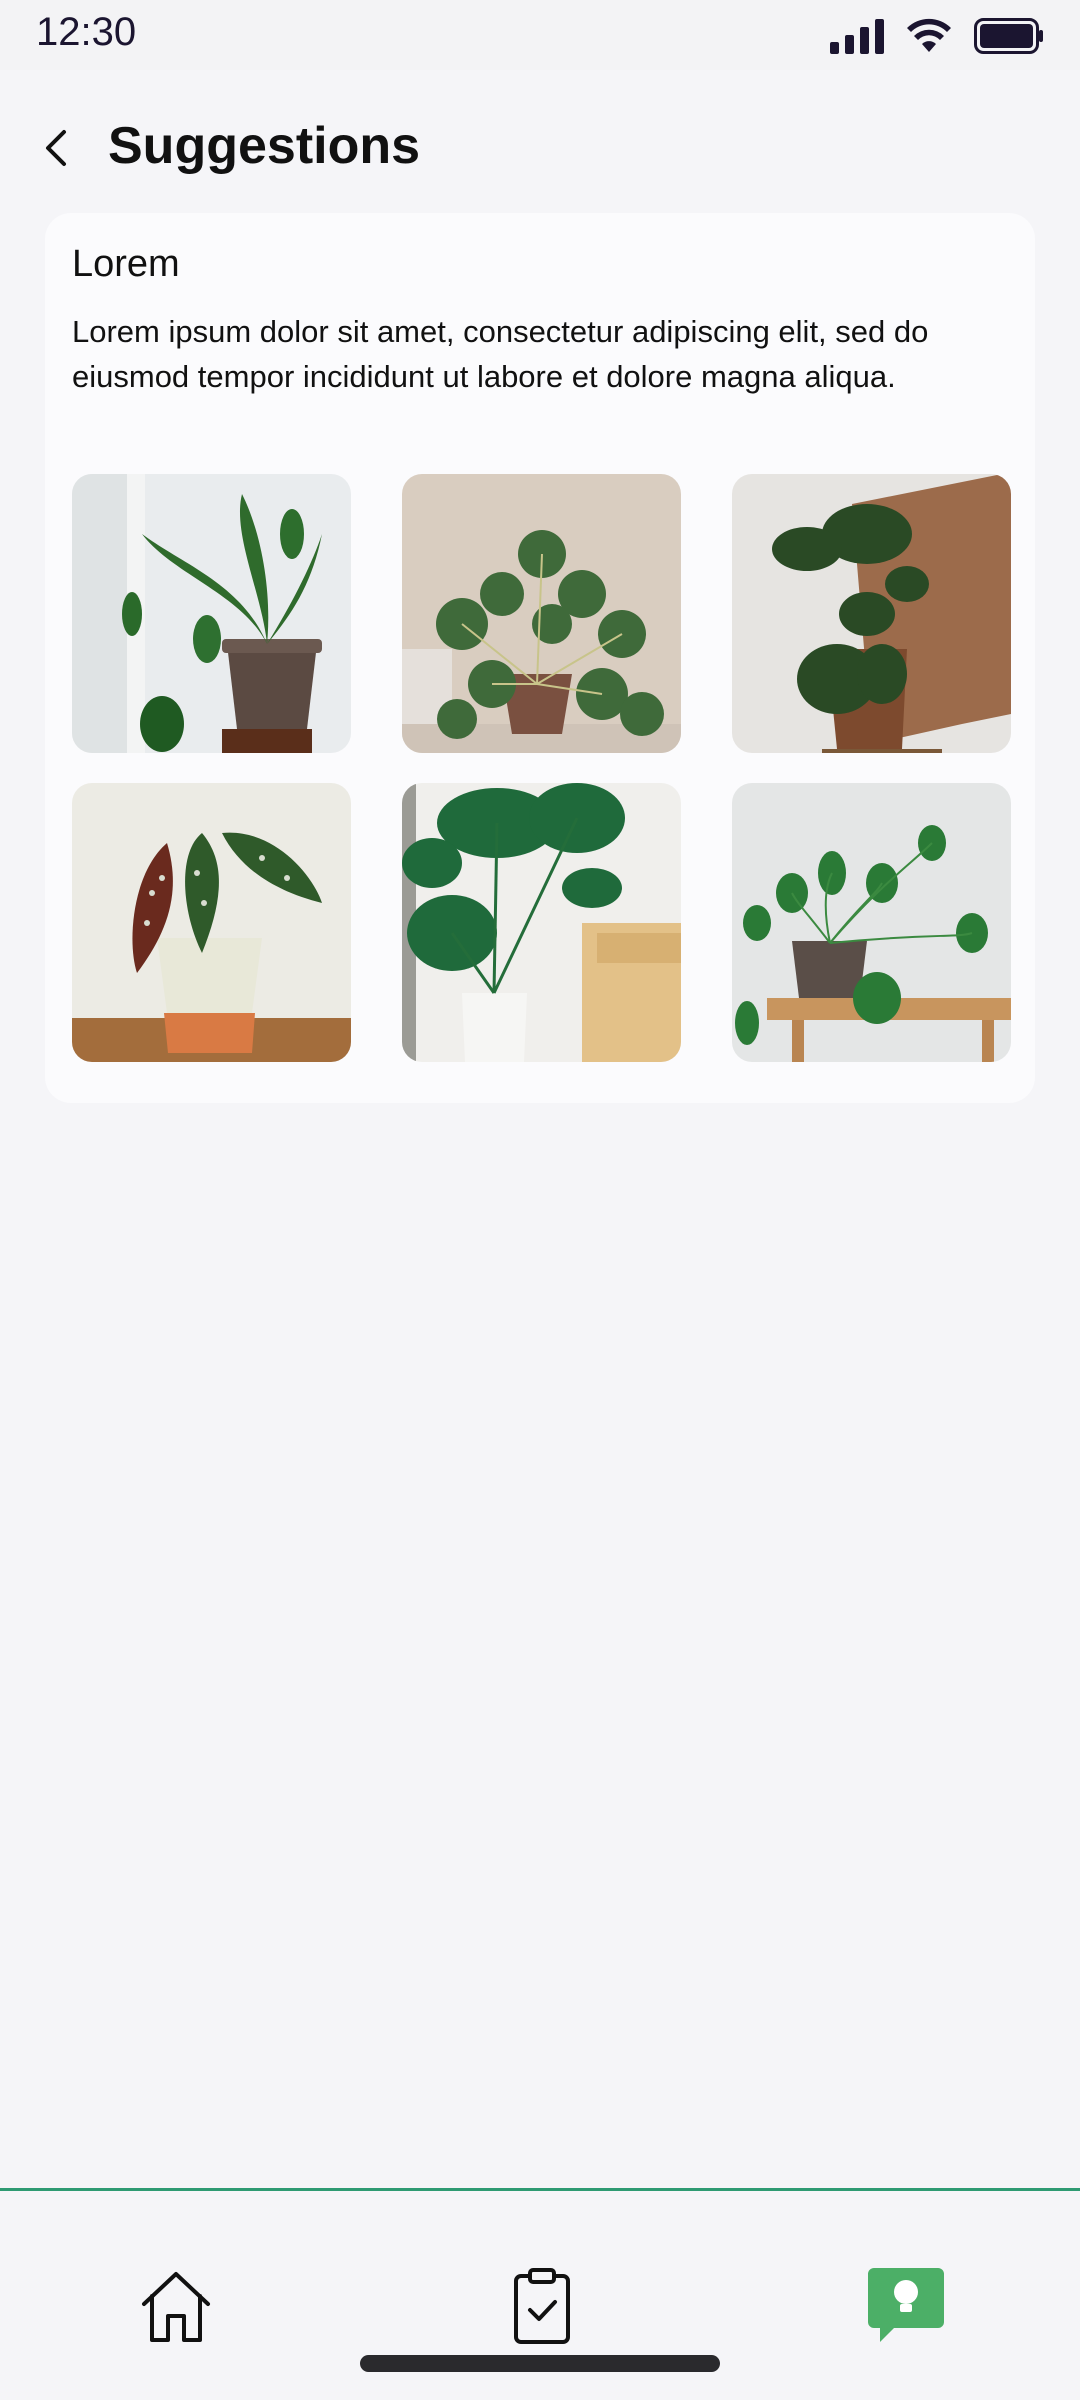  I want to click on wifi-icon, so click(929, 35).